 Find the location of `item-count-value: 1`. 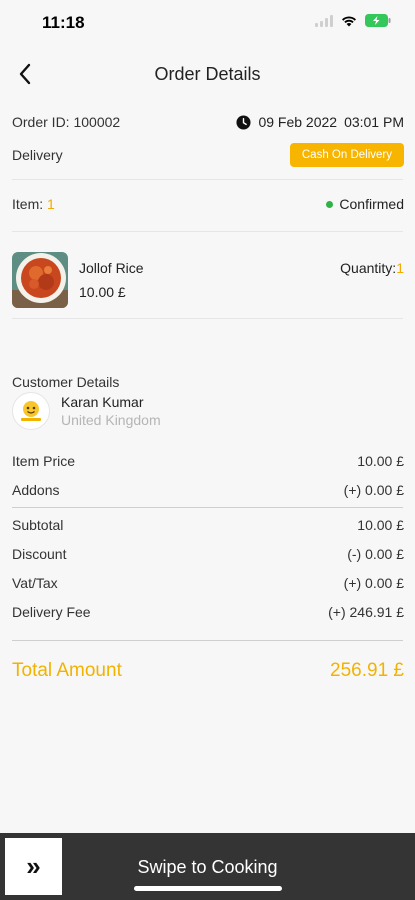

item-count-value: 1 is located at coordinates (51, 204).